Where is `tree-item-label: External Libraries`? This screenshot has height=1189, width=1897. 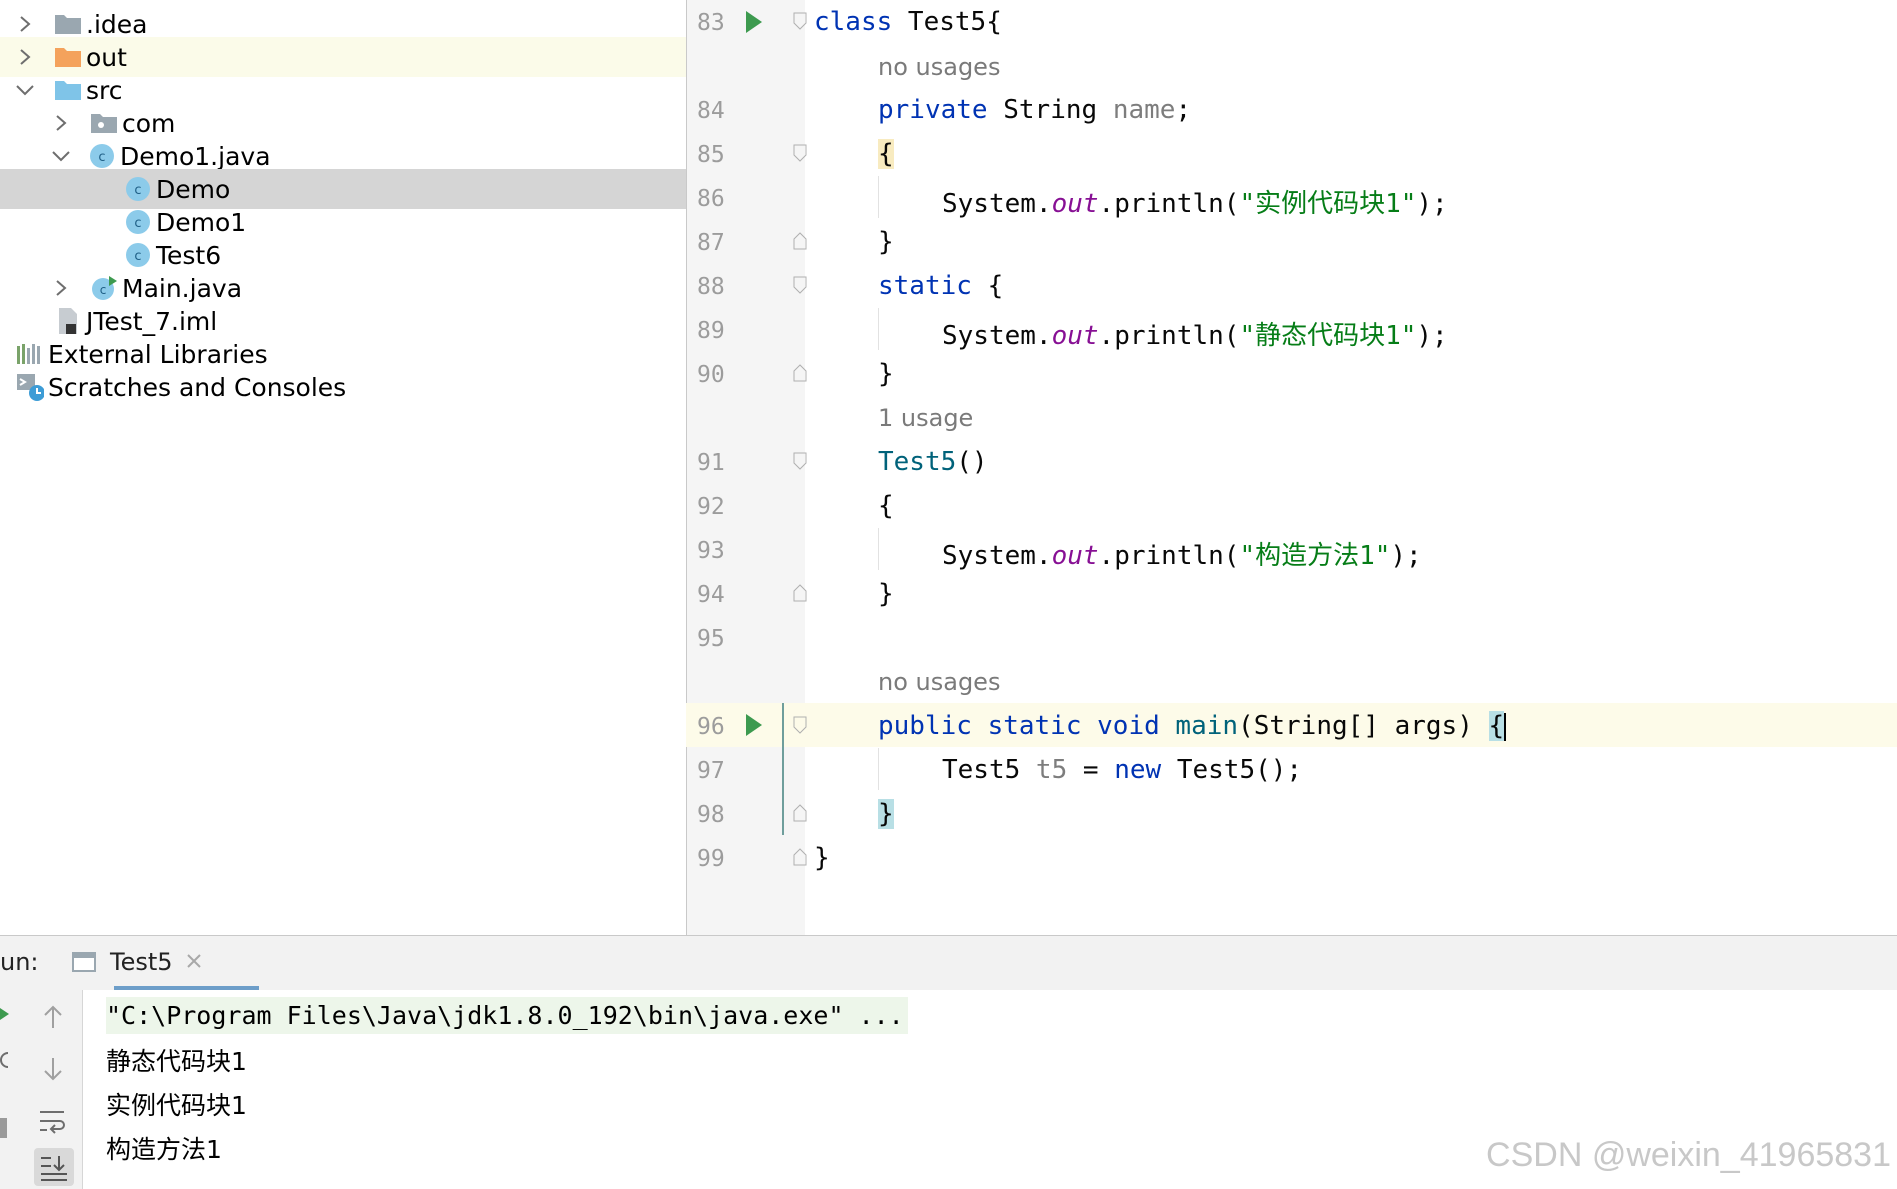
tree-item-label: External Libraries is located at coordinates (158, 354).